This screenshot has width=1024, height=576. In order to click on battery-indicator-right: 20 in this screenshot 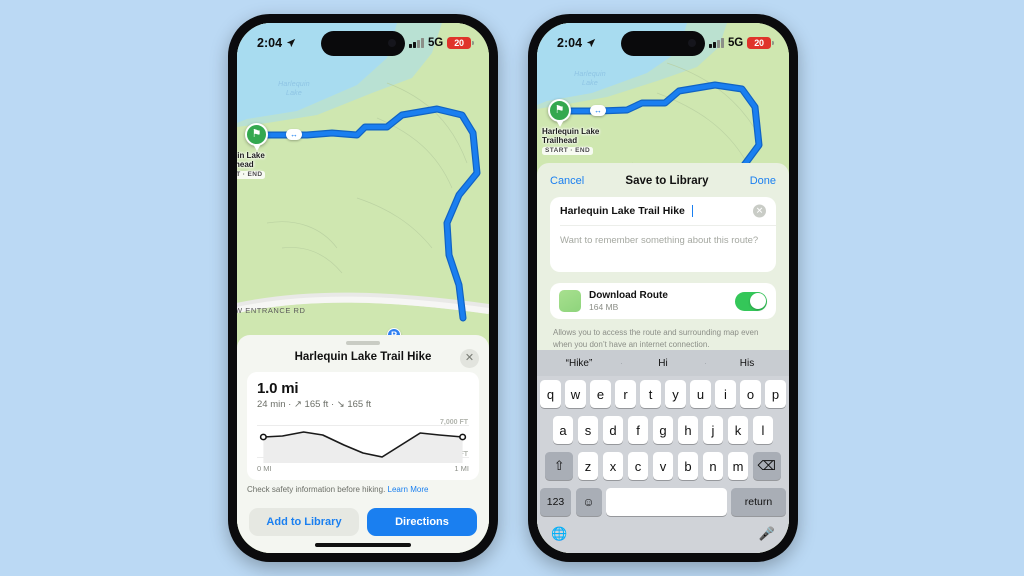, I will do `click(760, 43)`.